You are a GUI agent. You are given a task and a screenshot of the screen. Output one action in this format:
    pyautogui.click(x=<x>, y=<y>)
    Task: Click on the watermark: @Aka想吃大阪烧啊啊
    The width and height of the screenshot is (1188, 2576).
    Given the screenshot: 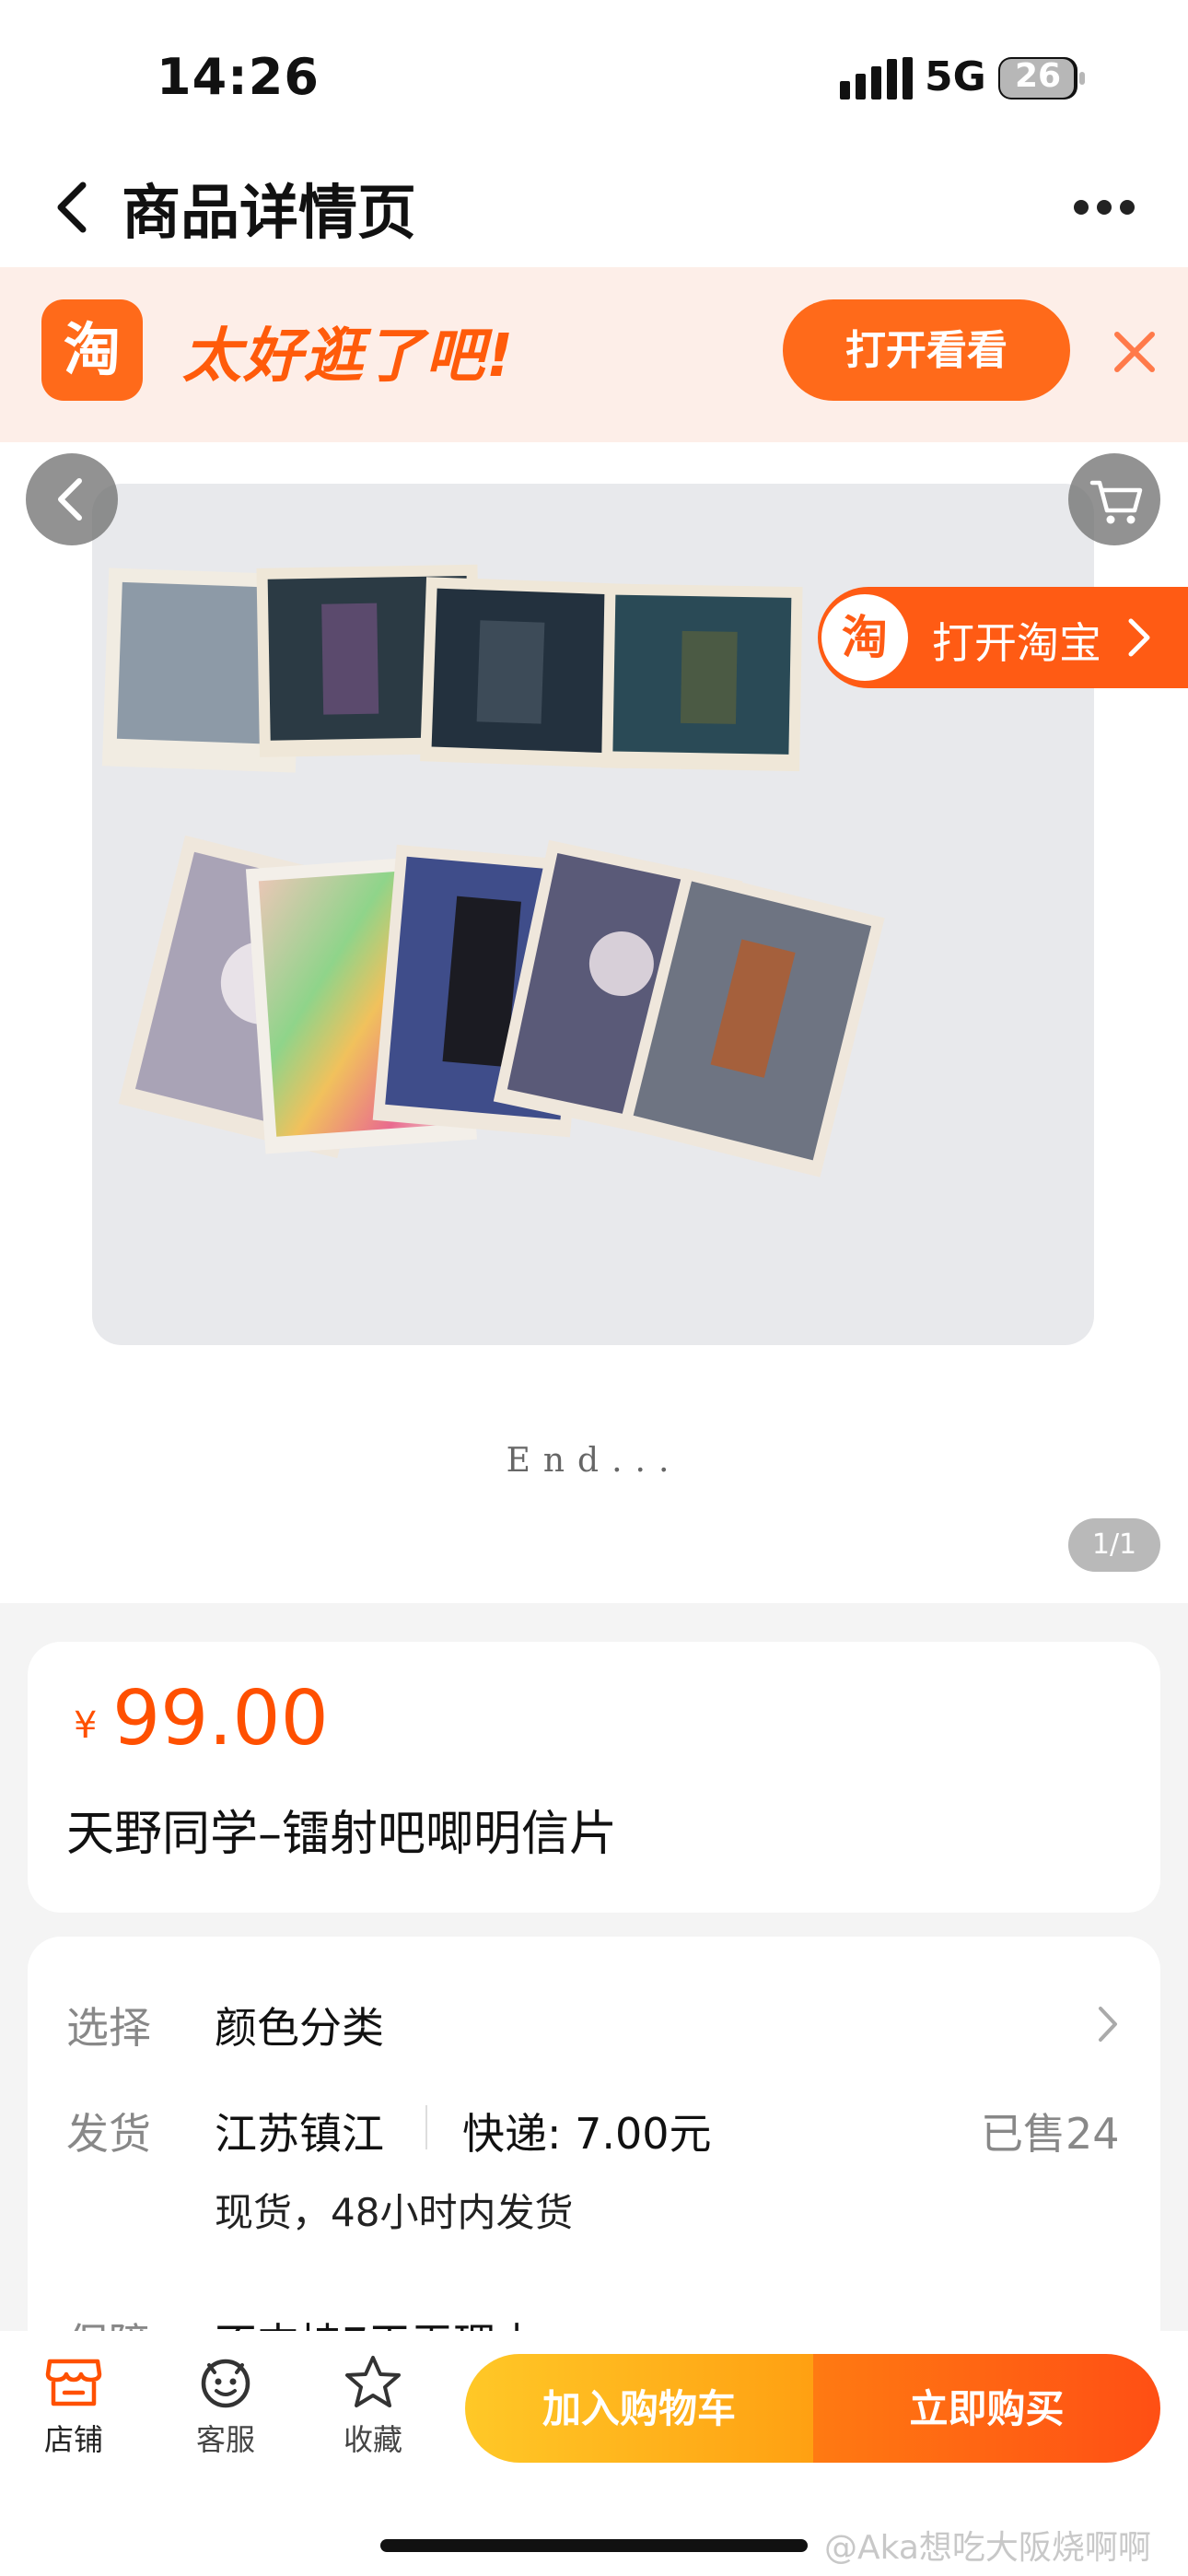 What is the action you would take?
    pyautogui.click(x=987, y=2548)
    